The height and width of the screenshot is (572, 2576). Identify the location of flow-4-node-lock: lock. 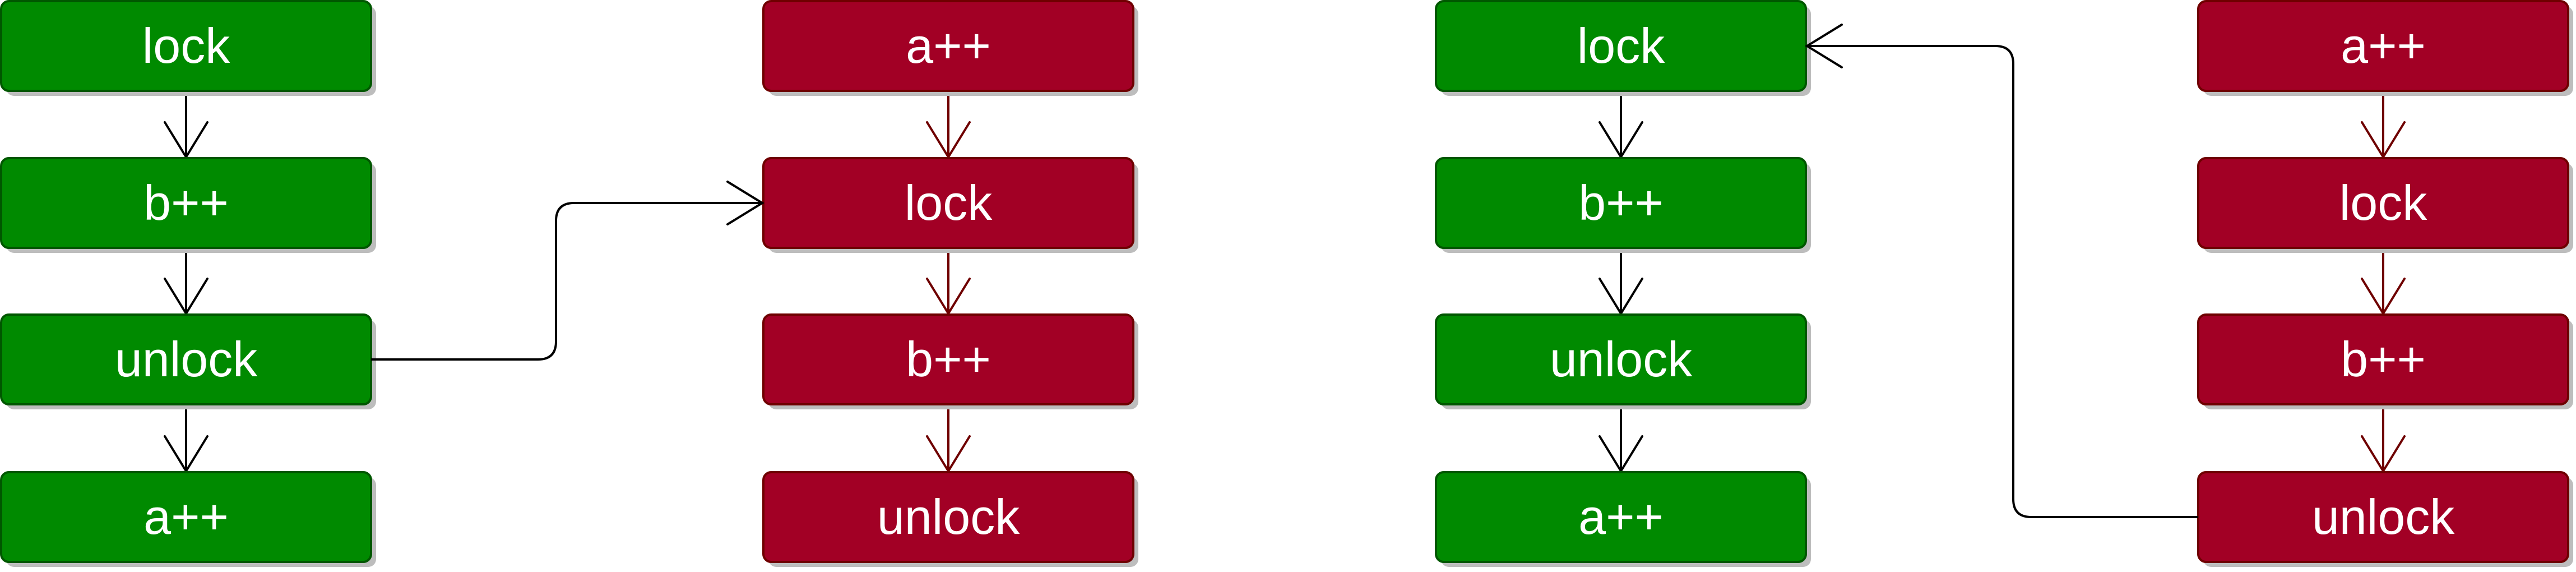
(2385, 205).